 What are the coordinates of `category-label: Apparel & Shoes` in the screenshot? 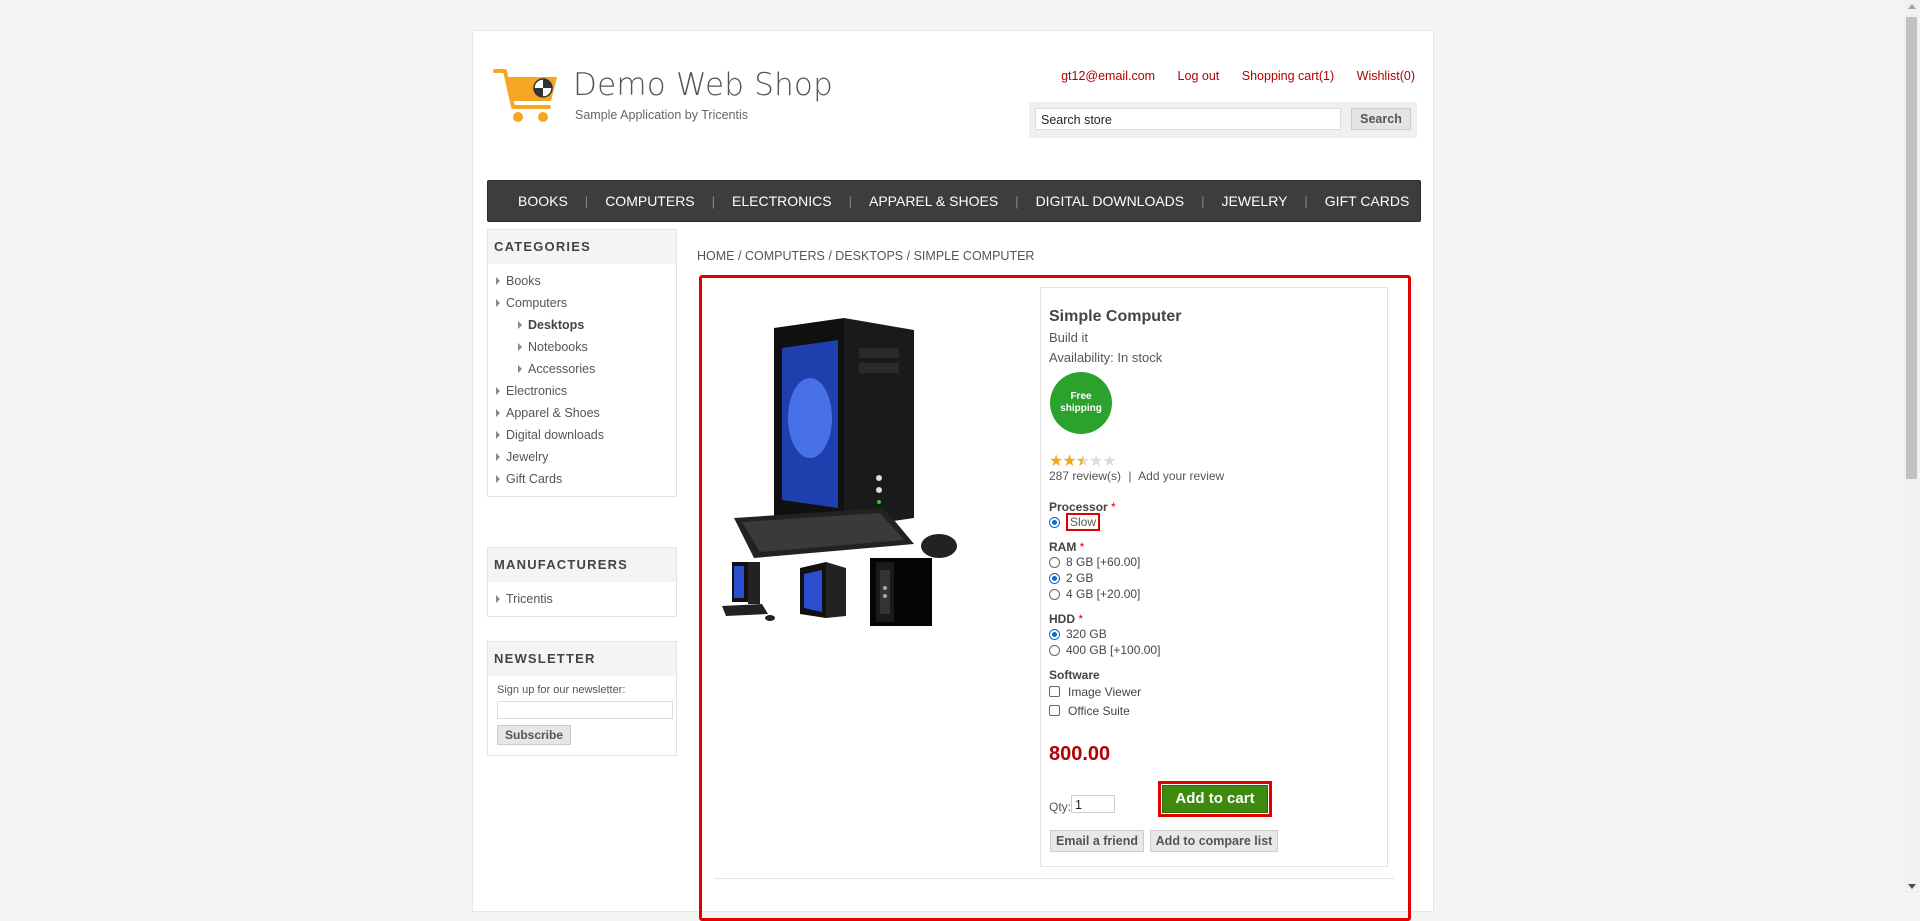 It's located at (553, 413).